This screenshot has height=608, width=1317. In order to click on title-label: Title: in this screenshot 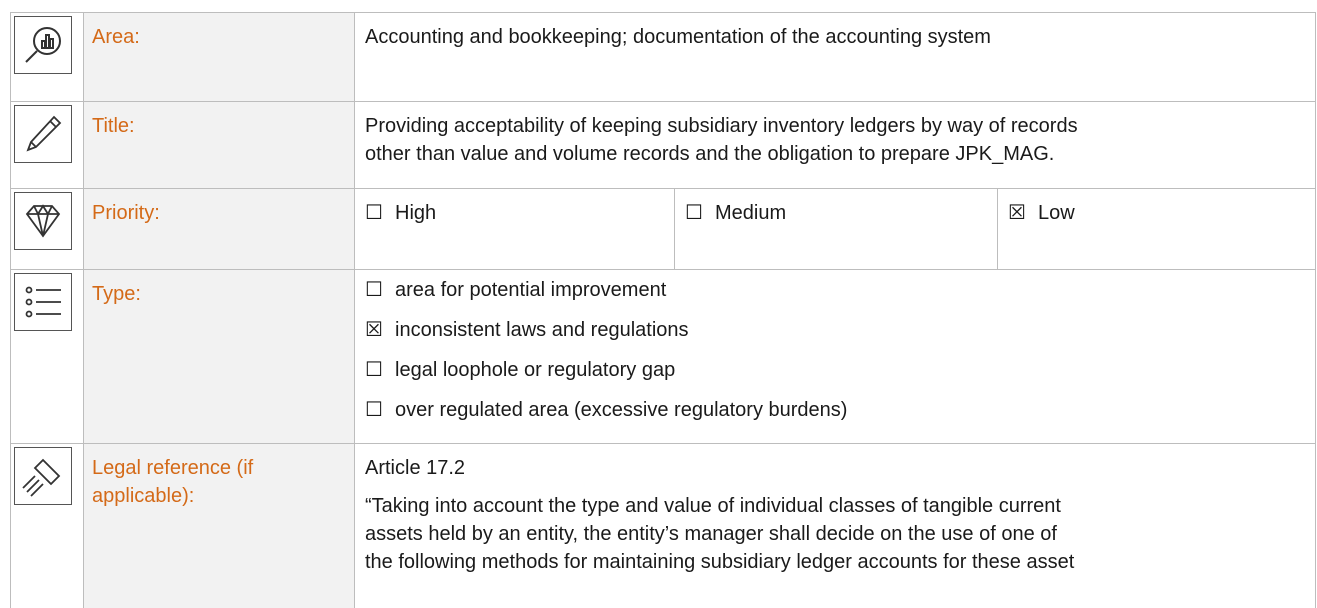, I will do `click(113, 126)`.